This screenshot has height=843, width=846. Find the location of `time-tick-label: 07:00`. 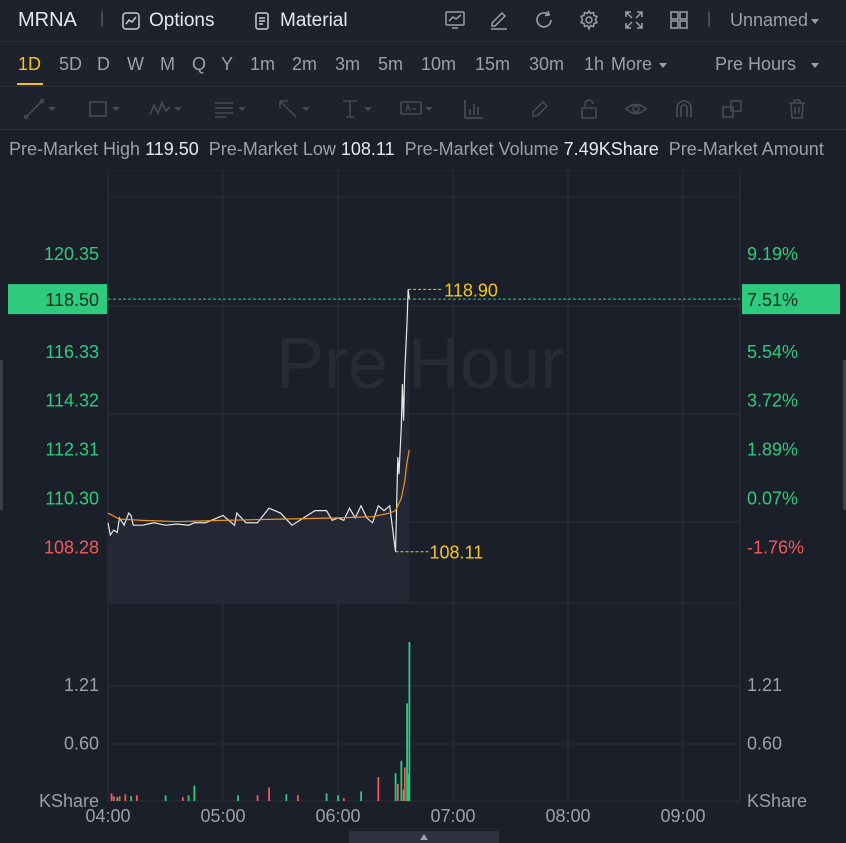

time-tick-label: 07:00 is located at coordinates (452, 816).